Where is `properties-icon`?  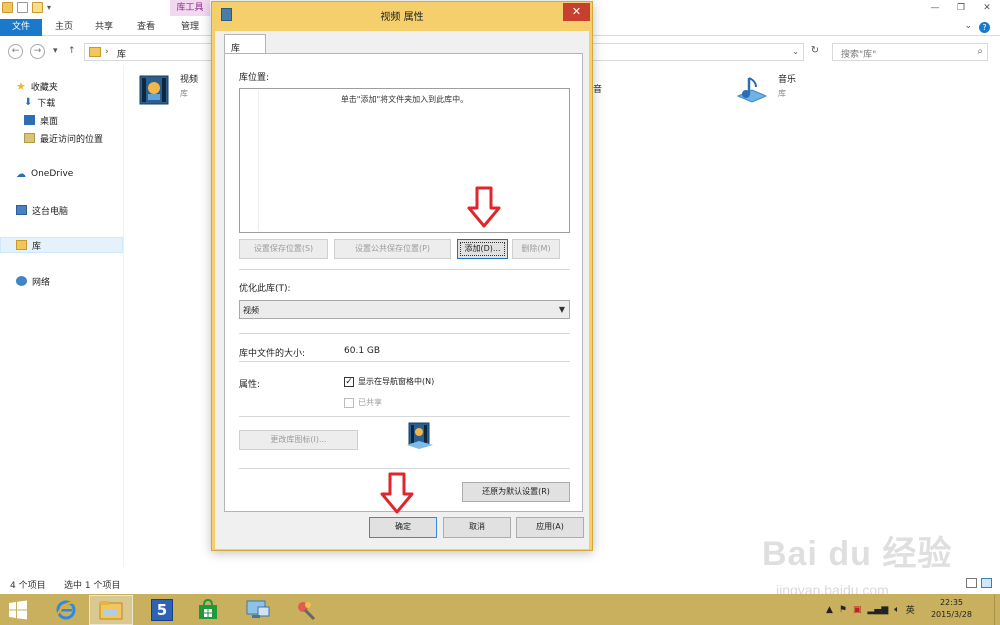
properties-icon is located at coordinates (22, 7).